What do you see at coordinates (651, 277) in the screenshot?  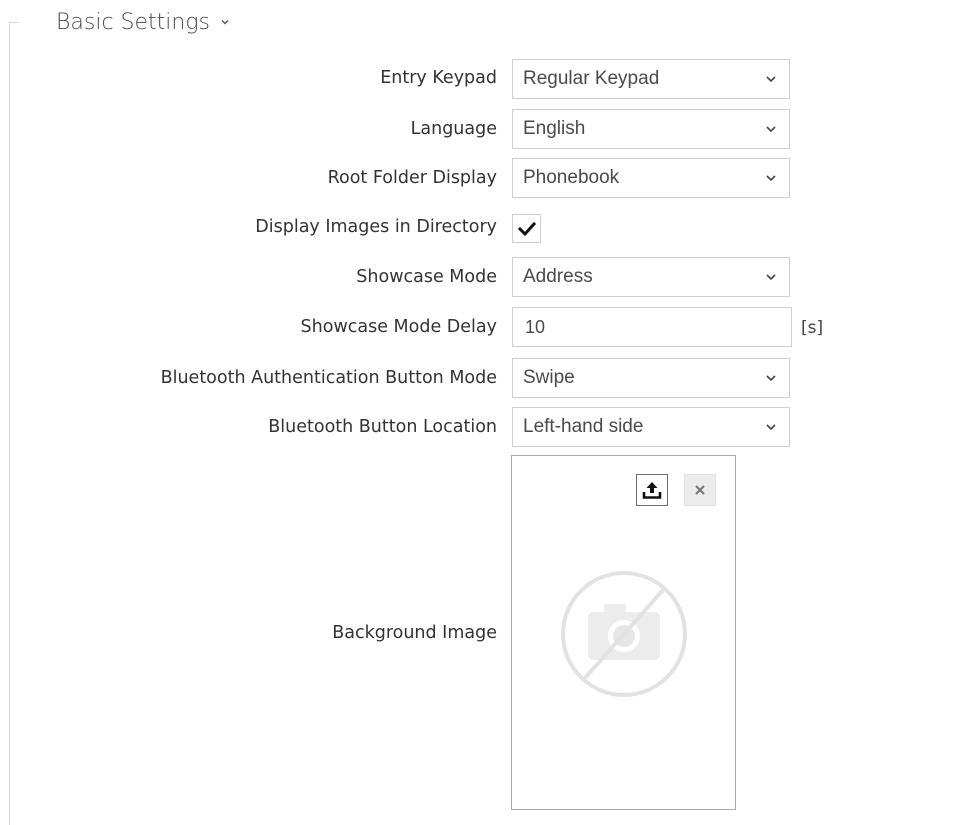 I see `showcase-mode-select: Address` at bounding box center [651, 277].